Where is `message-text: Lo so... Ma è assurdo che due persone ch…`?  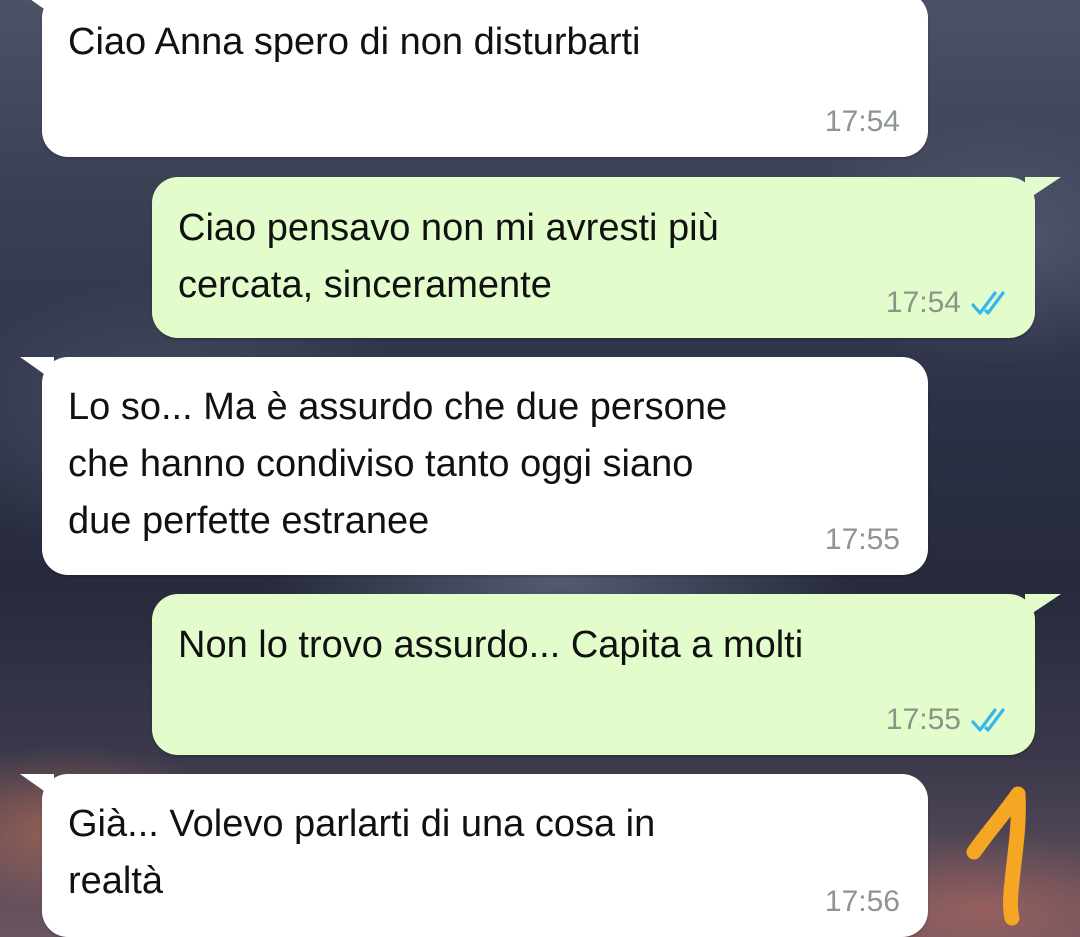 message-text: Lo so... Ma è assurdo che due persone ch… is located at coordinates (398, 464).